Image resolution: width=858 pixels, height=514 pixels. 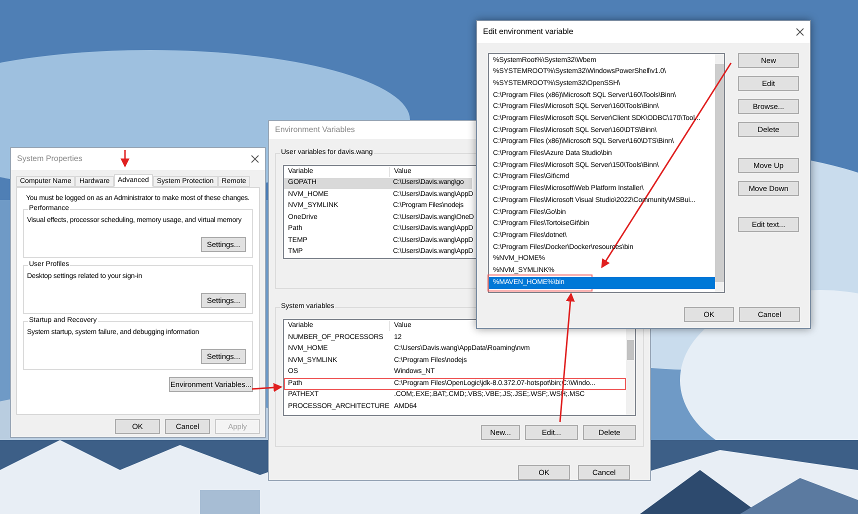 What do you see at coordinates (528, 32) in the screenshot?
I see `window-title: Edit environment variable` at bounding box center [528, 32].